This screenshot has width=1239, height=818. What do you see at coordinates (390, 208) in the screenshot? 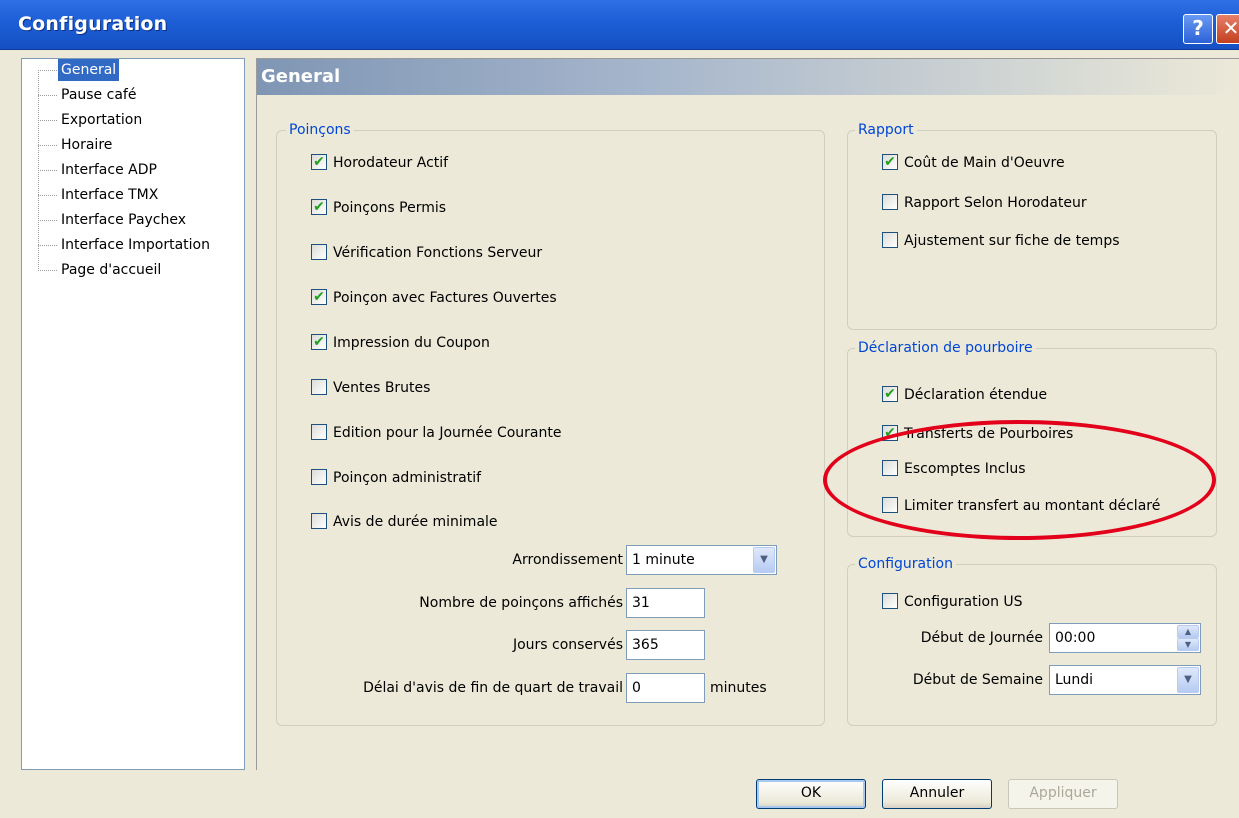
I see `checkbox-label: Poinçons Permis` at bounding box center [390, 208].